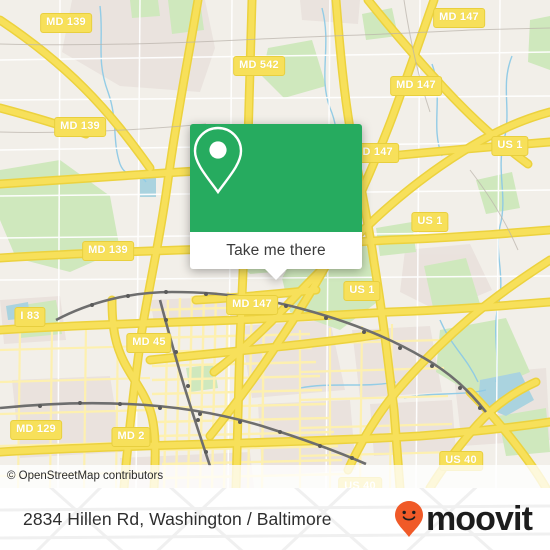 The height and width of the screenshot is (550, 550). I want to click on road-shield: MD 129, so click(36, 430).